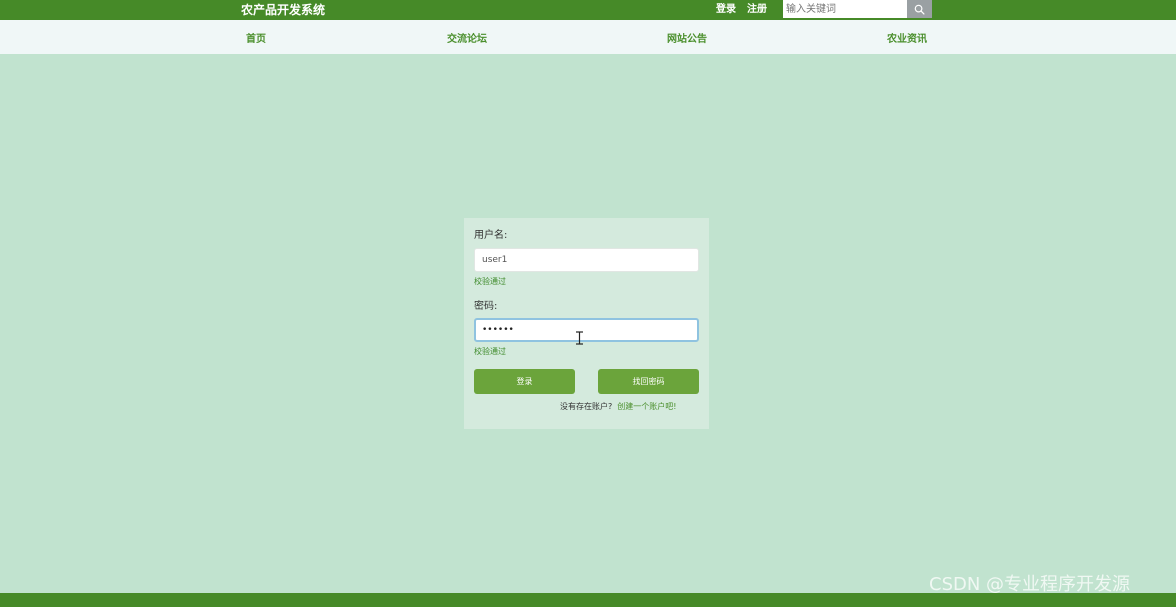 Image resolution: width=1176 pixels, height=607 pixels. I want to click on magnifier-icon, so click(919, 9).